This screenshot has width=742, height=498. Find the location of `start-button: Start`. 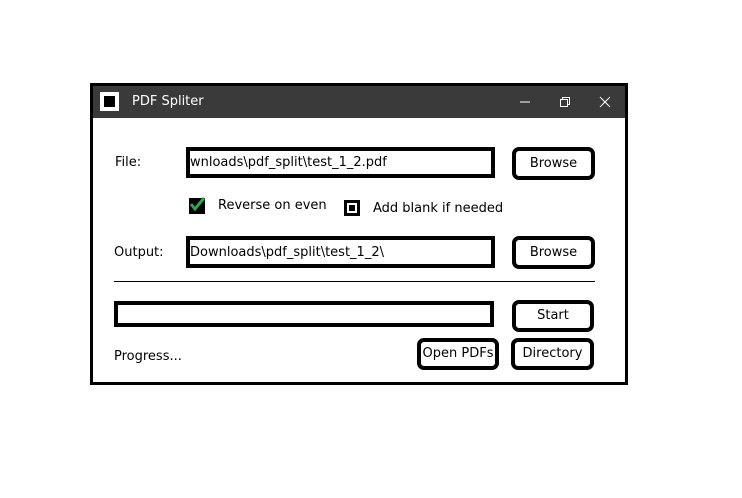

start-button: Start is located at coordinates (553, 316).